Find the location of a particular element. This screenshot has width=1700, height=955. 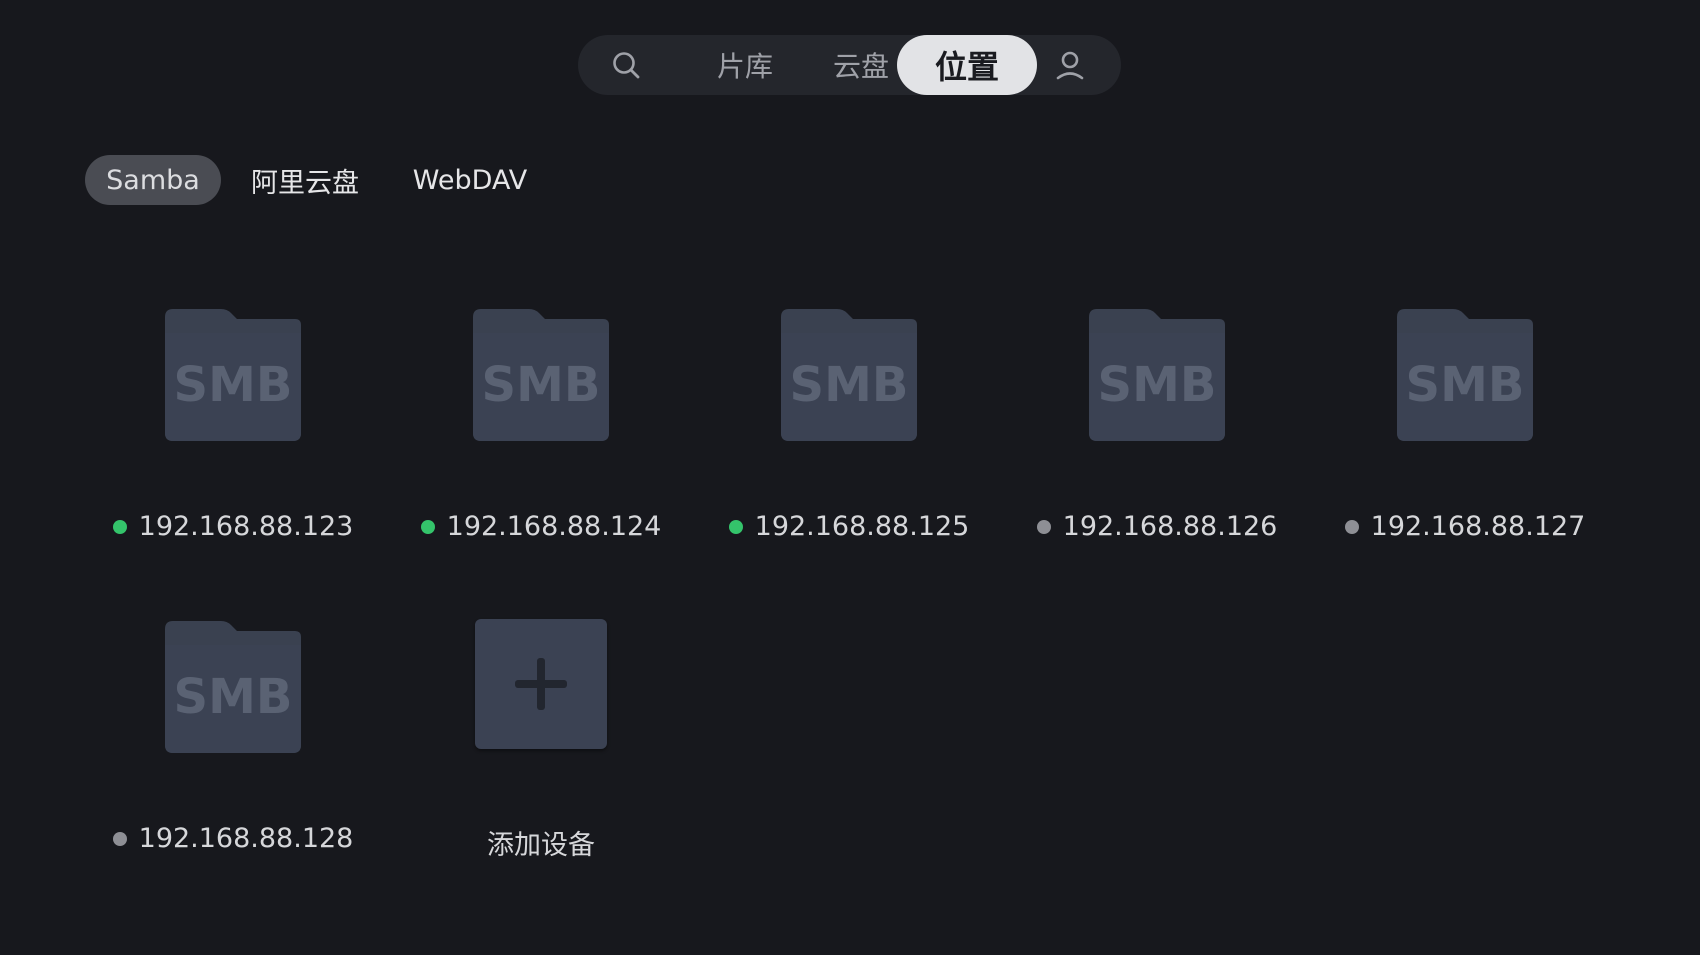

add-device-label: 添加设备 is located at coordinates (541, 845).